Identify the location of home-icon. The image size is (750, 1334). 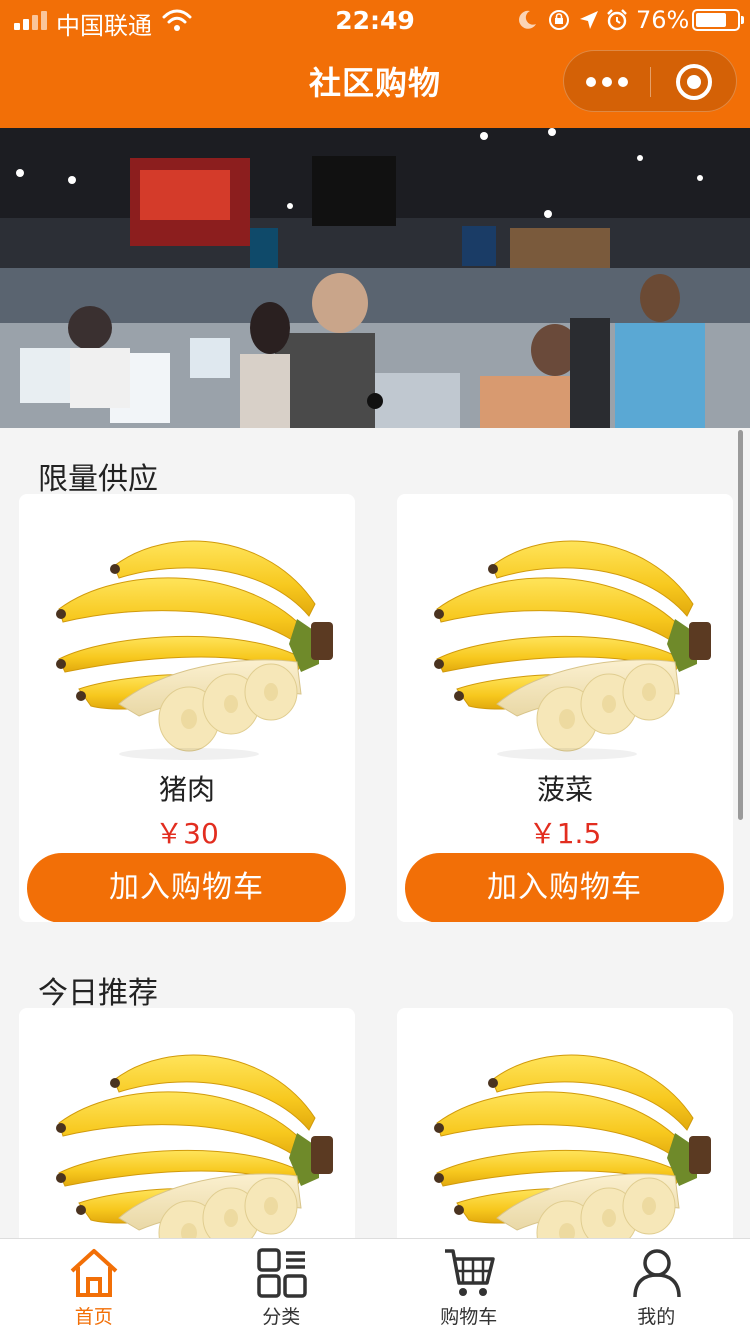
(94, 1273).